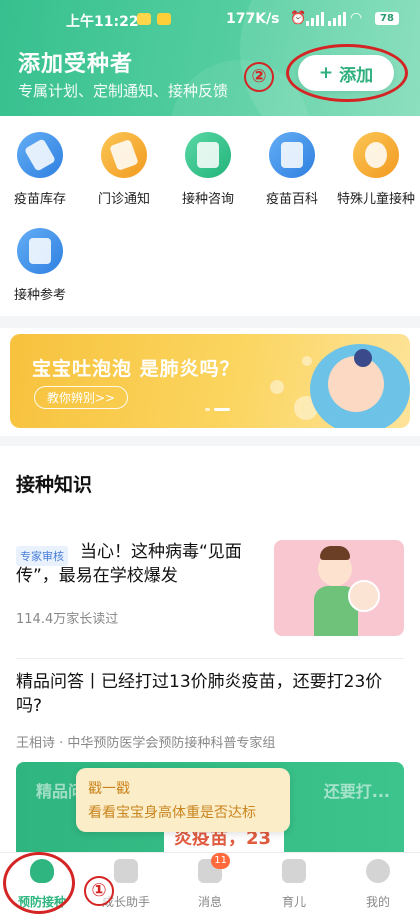 Image resolution: width=420 pixels, height=916 pixels. Describe the element at coordinates (378, 871) in the screenshot. I see `profile-icon` at that location.